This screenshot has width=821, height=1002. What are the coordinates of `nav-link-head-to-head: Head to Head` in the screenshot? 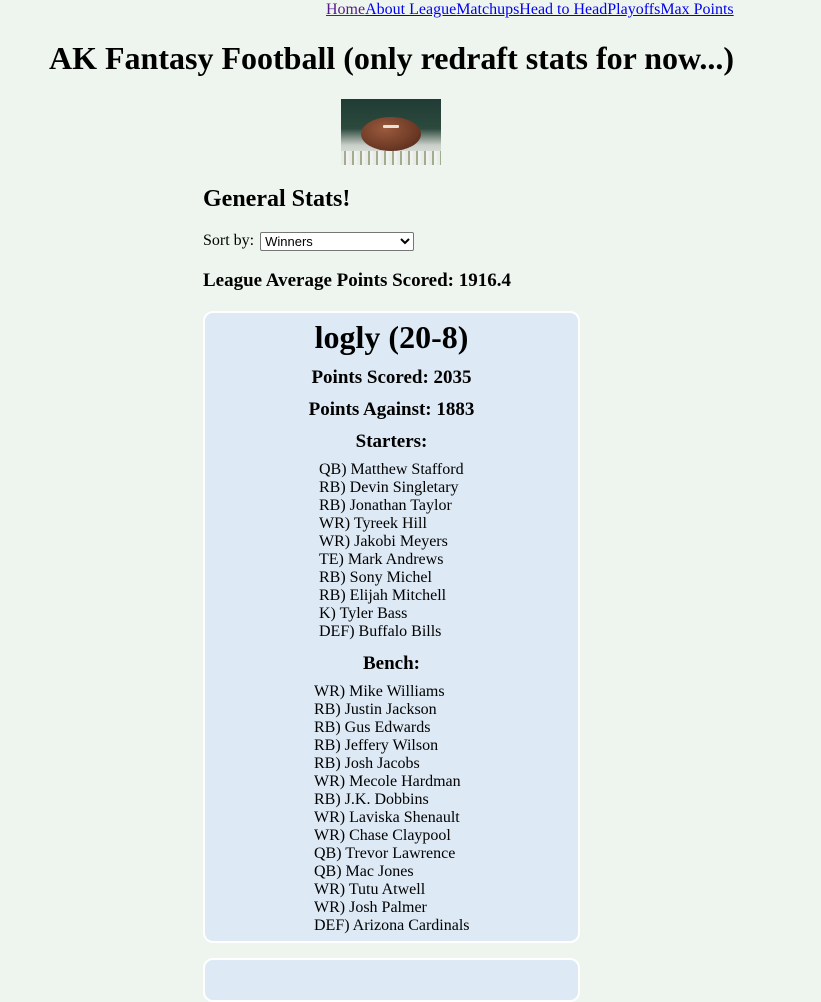 It's located at (563, 9).